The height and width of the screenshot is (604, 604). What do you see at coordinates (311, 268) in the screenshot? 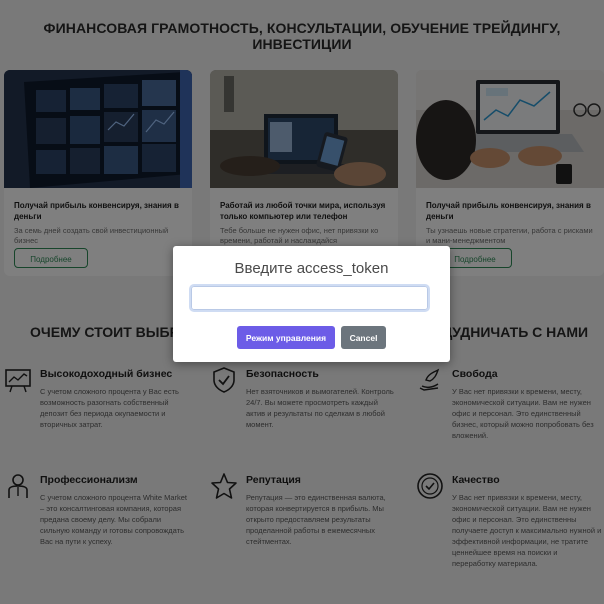
I see `dialog-title: Введите access_token` at bounding box center [311, 268].